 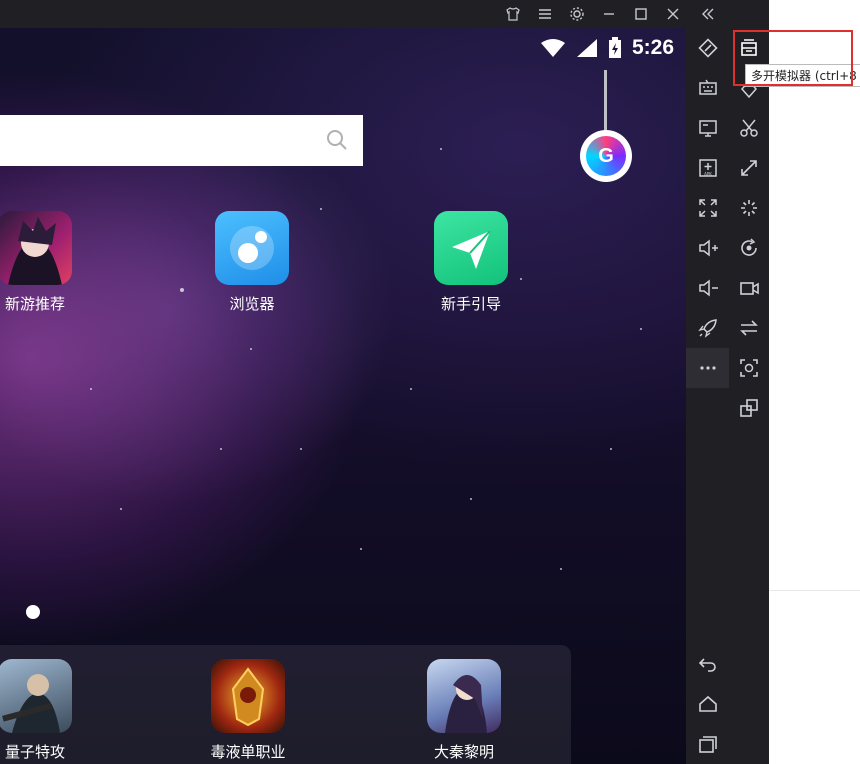 What do you see at coordinates (513, 14) in the screenshot?
I see `skin-icon` at bounding box center [513, 14].